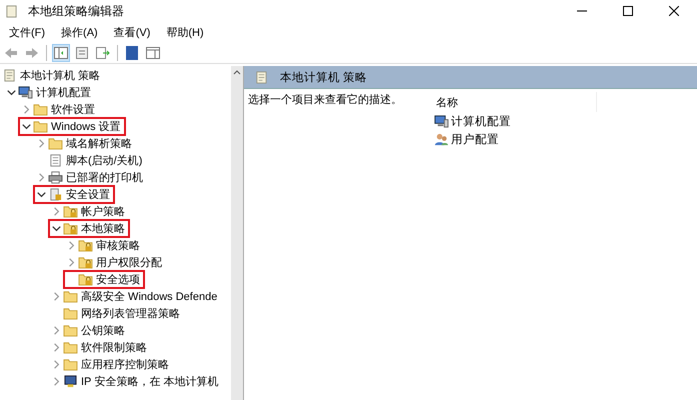  What do you see at coordinates (515, 102) in the screenshot?
I see `column-header: 名称` at bounding box center [515, 102].